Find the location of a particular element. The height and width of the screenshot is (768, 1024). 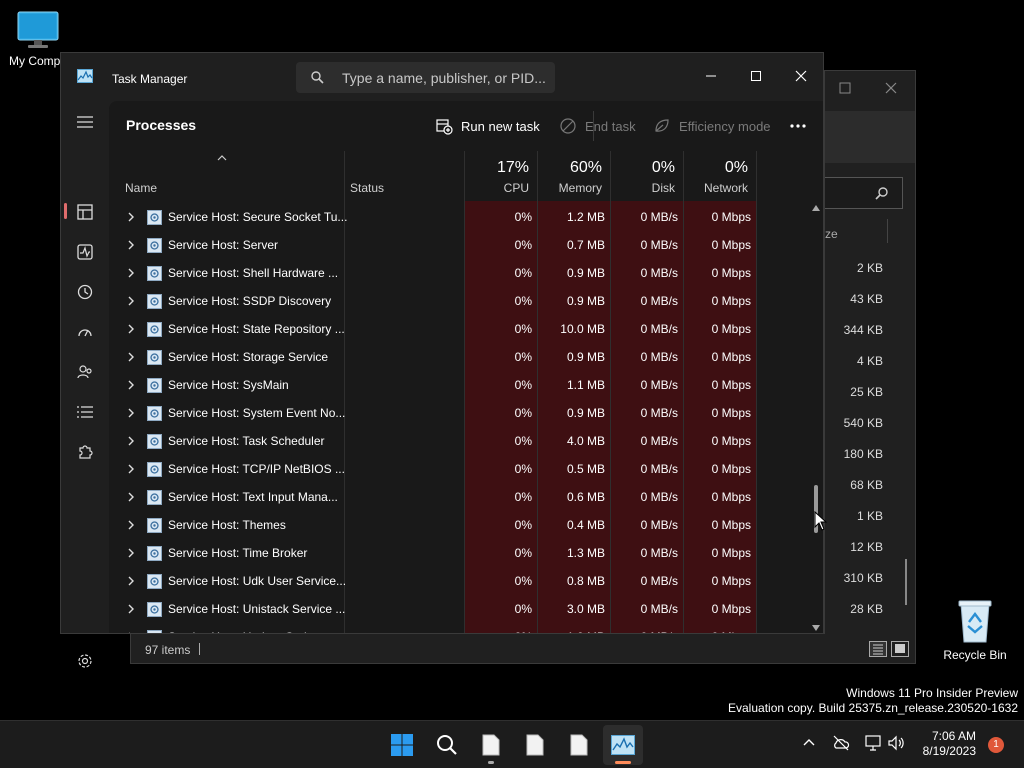

process-row: Service Host: Server 0% 0.7 MB 0 MB/s 0 Mbps is located at coordinates (466, 245).